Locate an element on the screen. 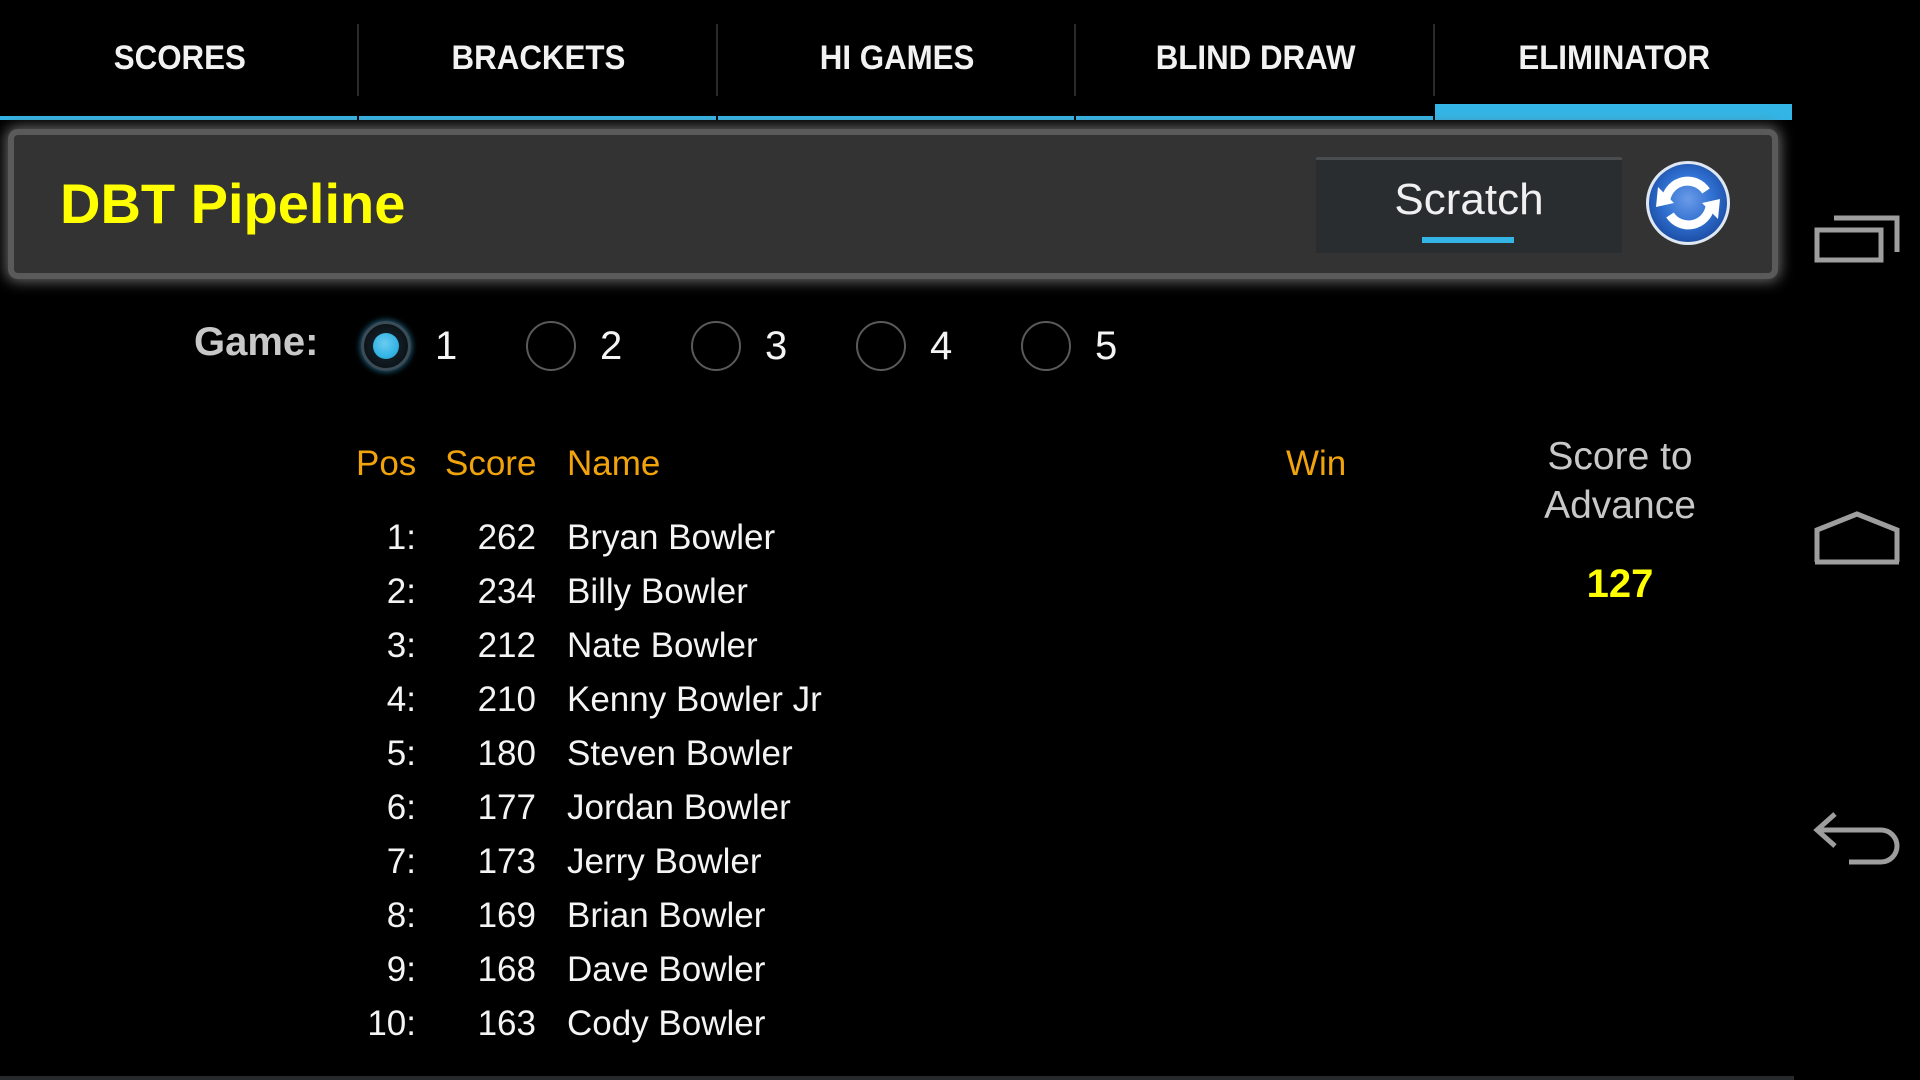  position-cell: 1: is located at coordinates (401, 537).